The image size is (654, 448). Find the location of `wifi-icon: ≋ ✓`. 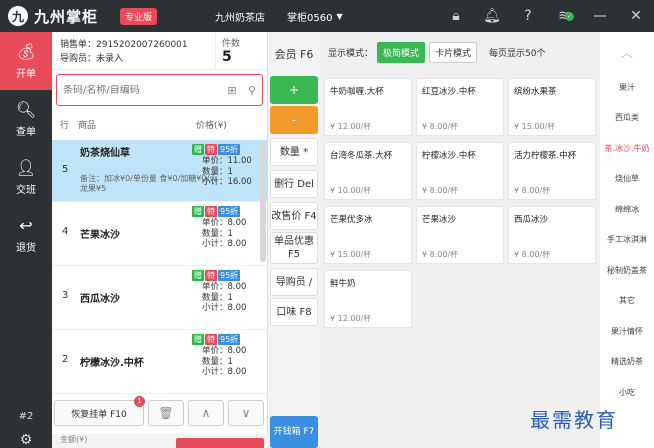

wifi-icon: ≋ ✓ is located at coordinates (564, 16).